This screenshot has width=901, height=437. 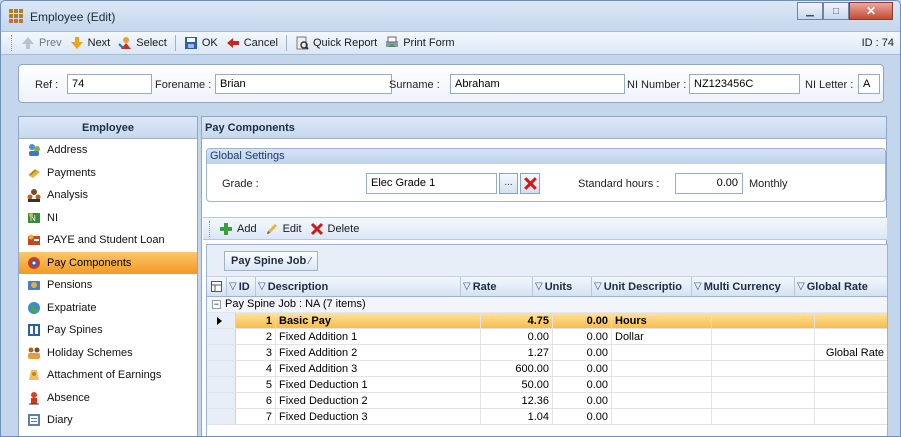 What do you see at coordinates (378, 336) in the screenshot?
I see `cell-description: Fixed Addition 1` at bounding box center [378, 336].